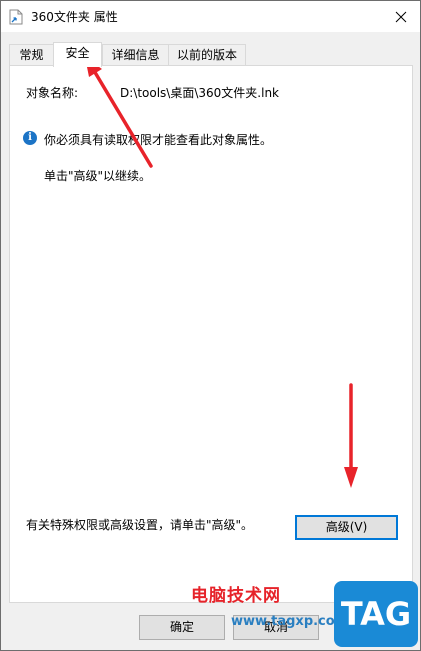  Describe the element at coordinates (207, 55) in the screenshot. I see `tab-previous-versions: 以前的版本` at that location.